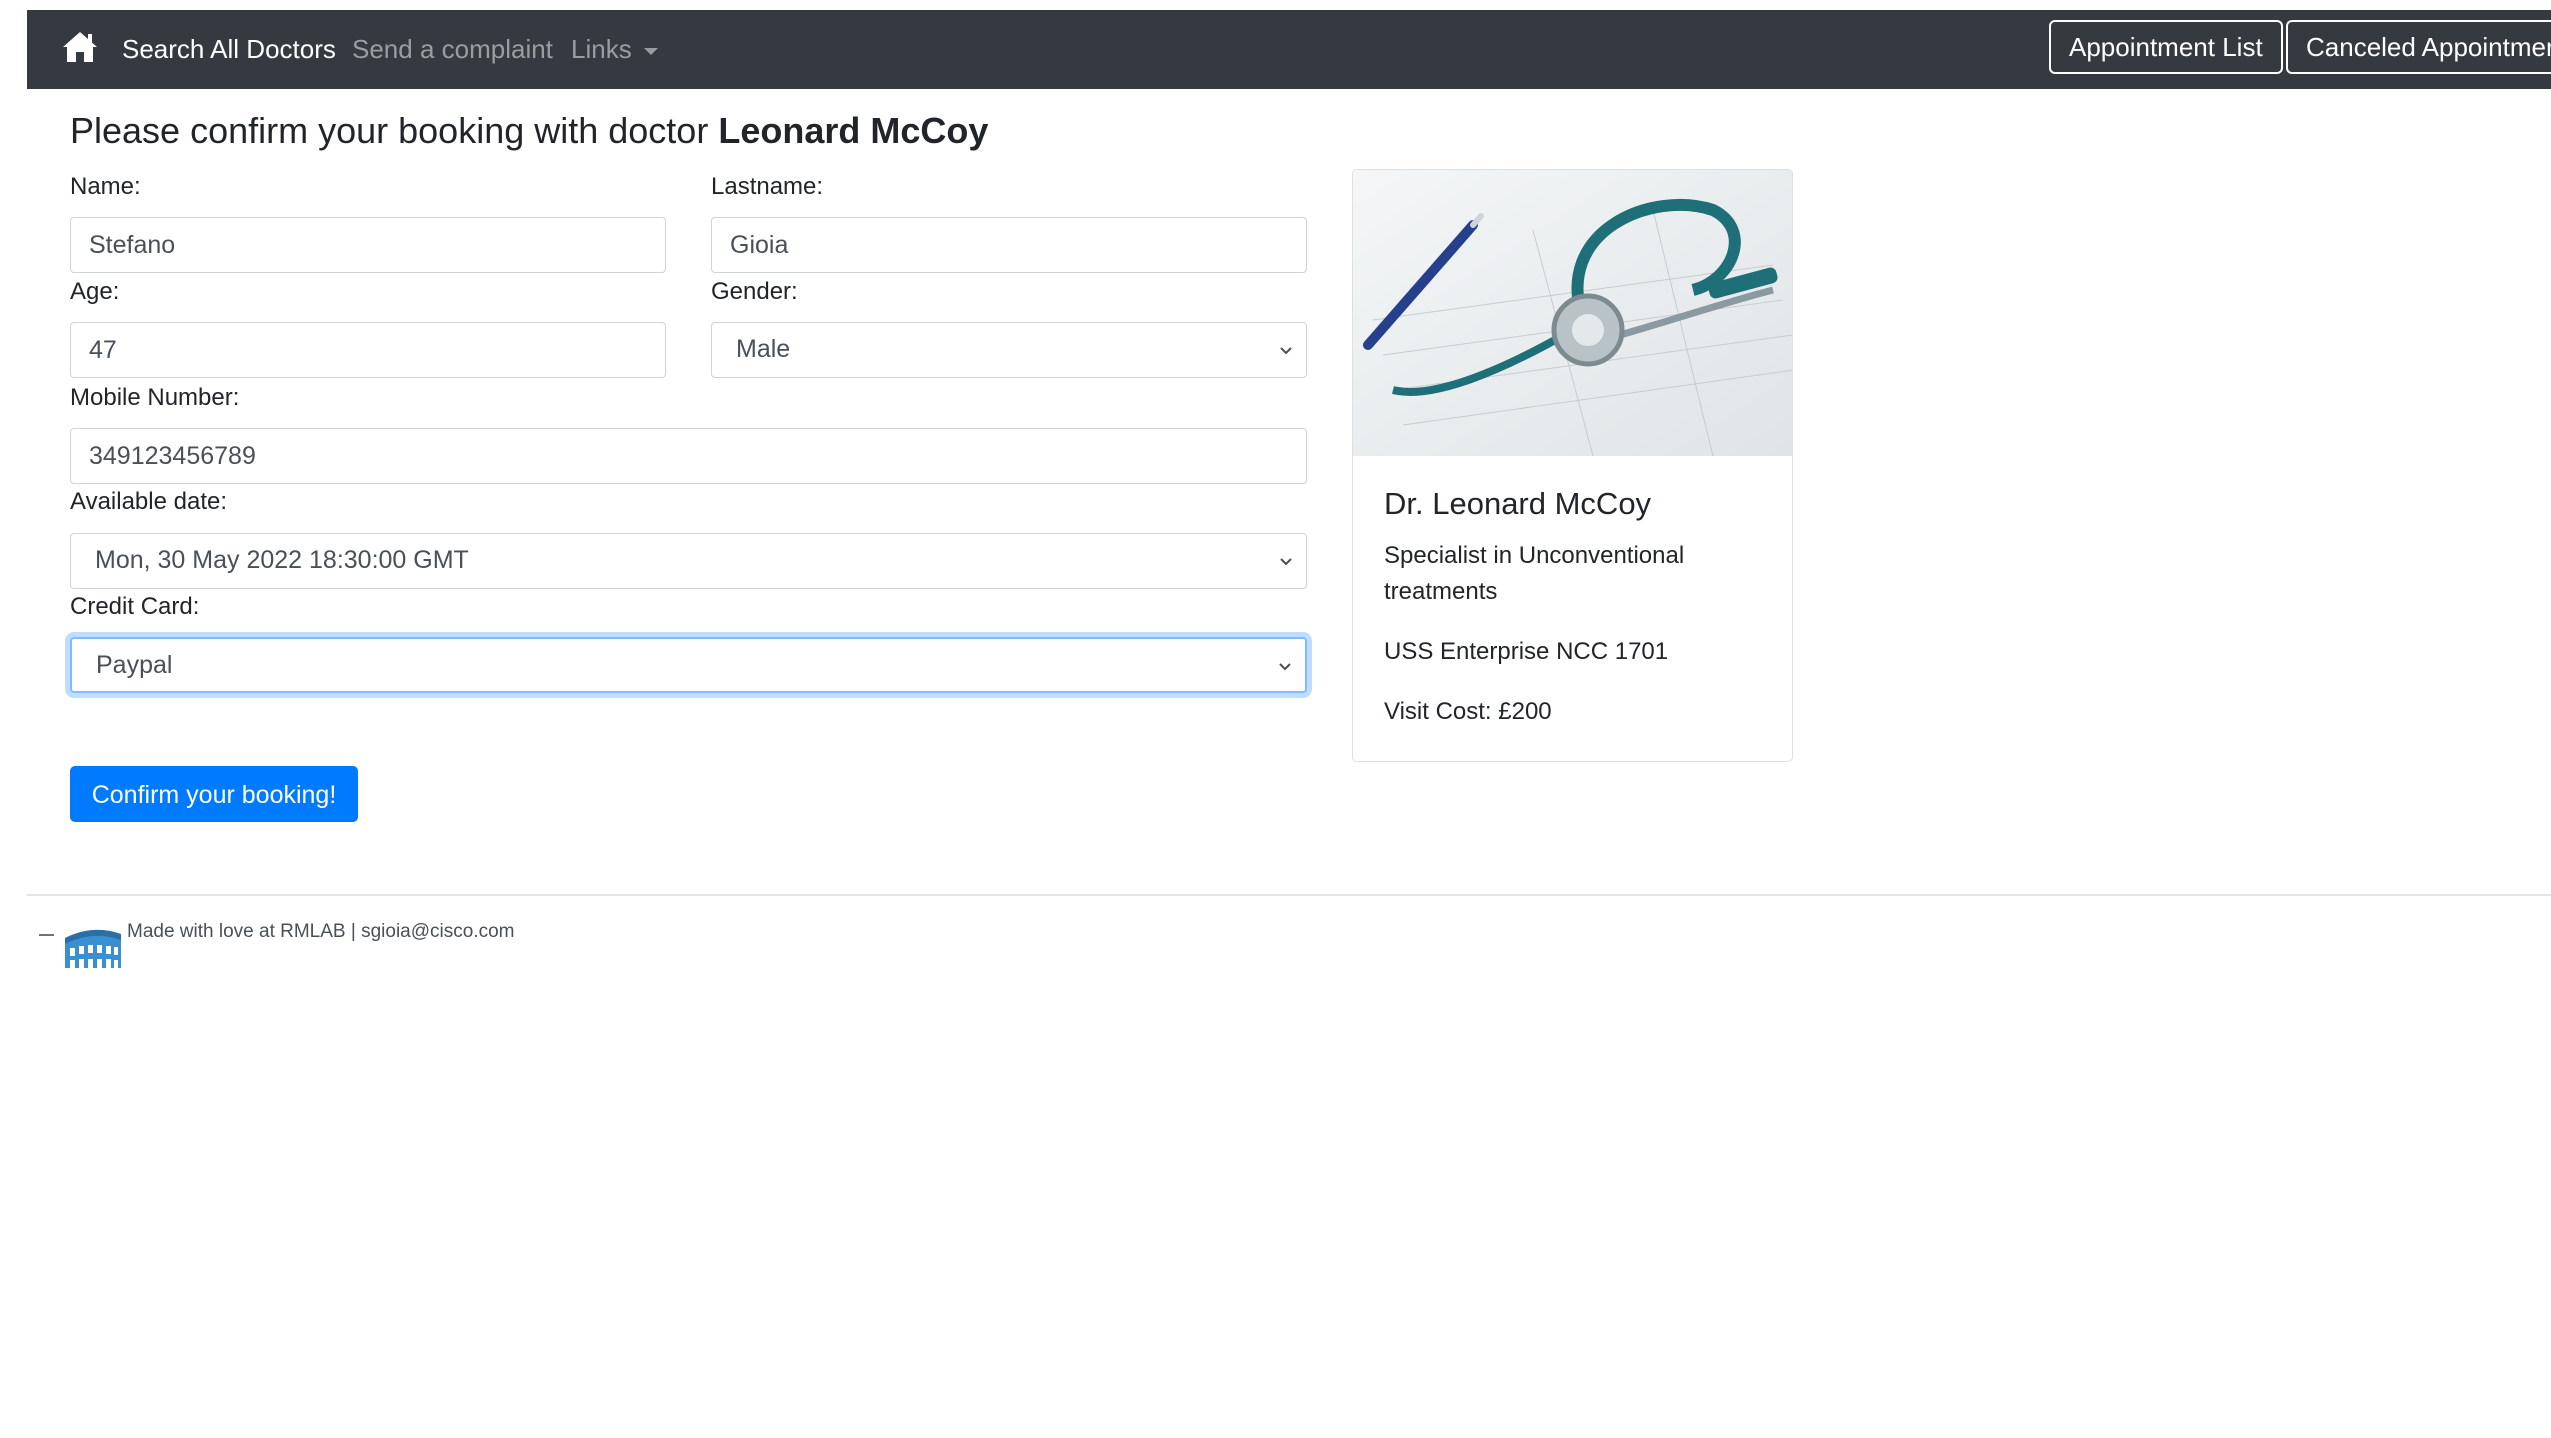 The image size is (2551, 1438). What do you see at coordinates (853, 130) in the screenshot?
I see `page-title-doctor: Leonard McCoy` at bounding box center [853, 130].